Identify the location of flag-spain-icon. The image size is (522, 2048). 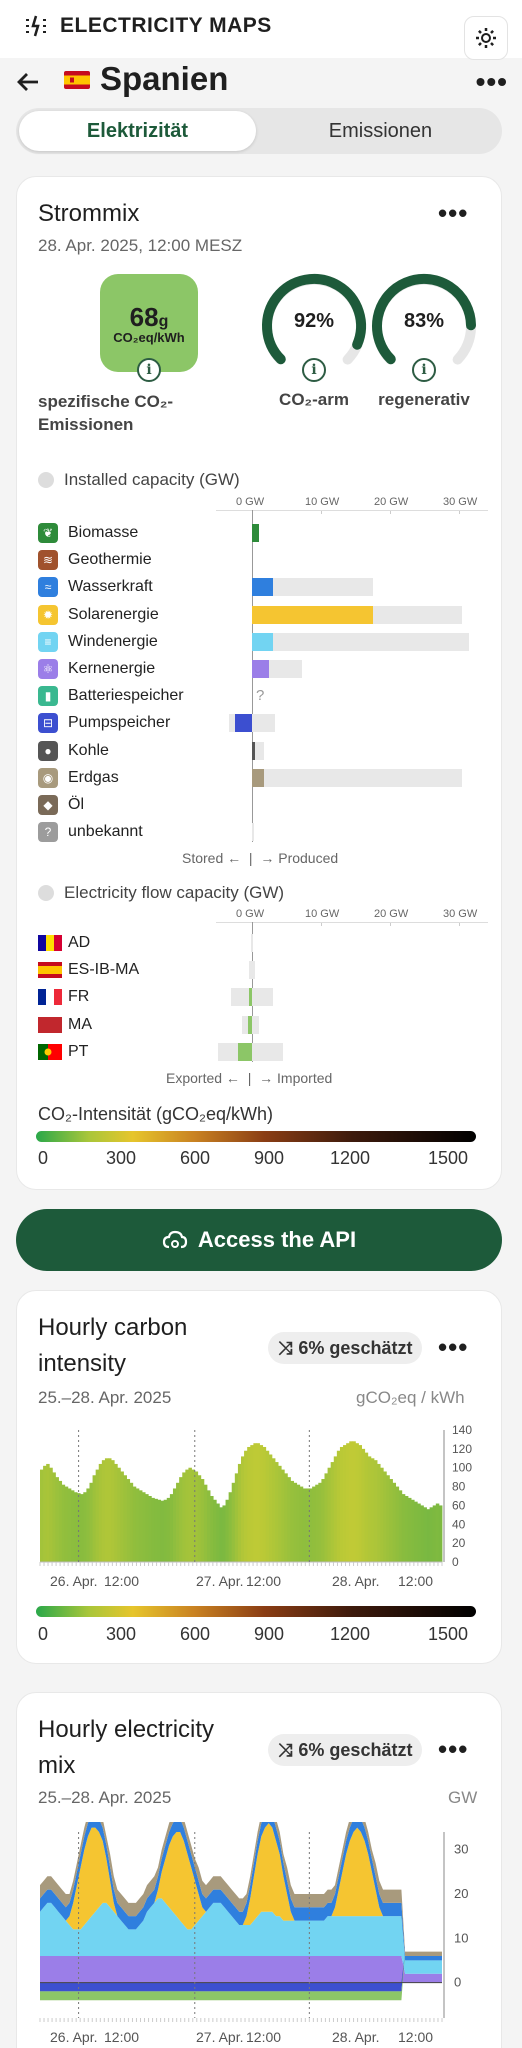
(50, 970).